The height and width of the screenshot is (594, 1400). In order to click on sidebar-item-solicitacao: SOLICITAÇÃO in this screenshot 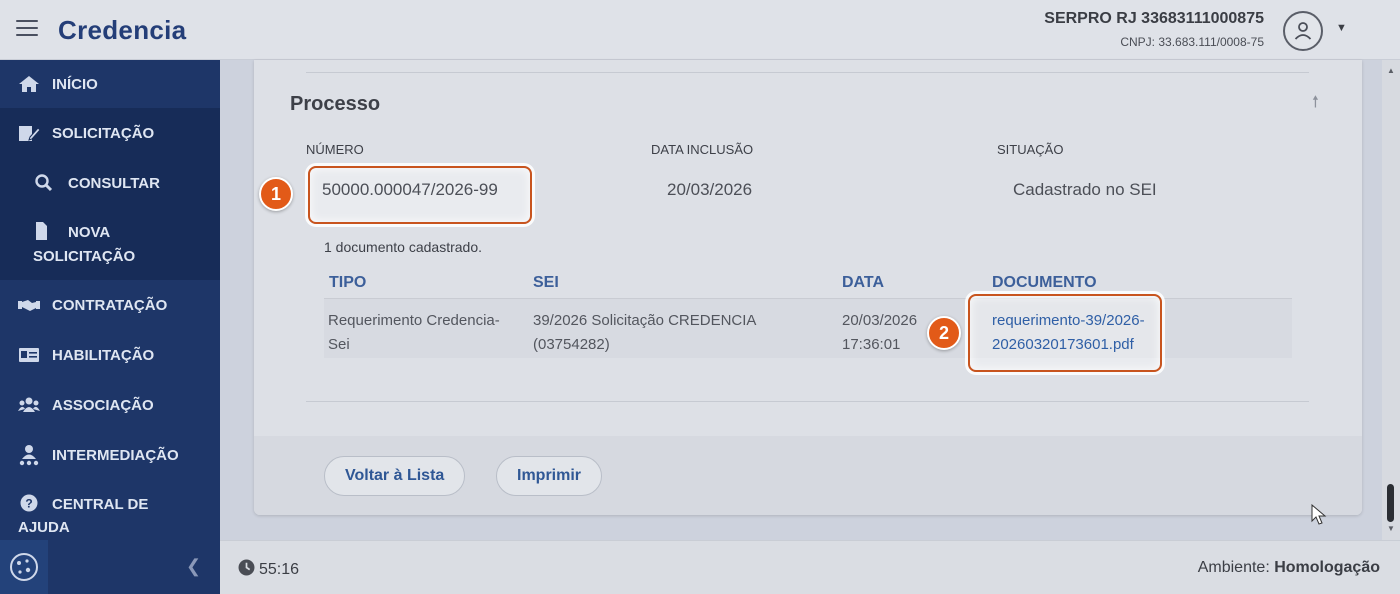, I will do `click(110, 133)`.